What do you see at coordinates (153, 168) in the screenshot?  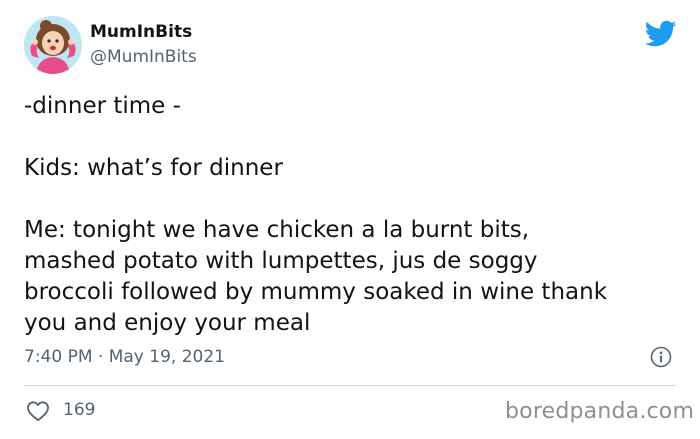 I see `tweet-line: Kids: what’s for dinner` at bounding box center [153, 168].